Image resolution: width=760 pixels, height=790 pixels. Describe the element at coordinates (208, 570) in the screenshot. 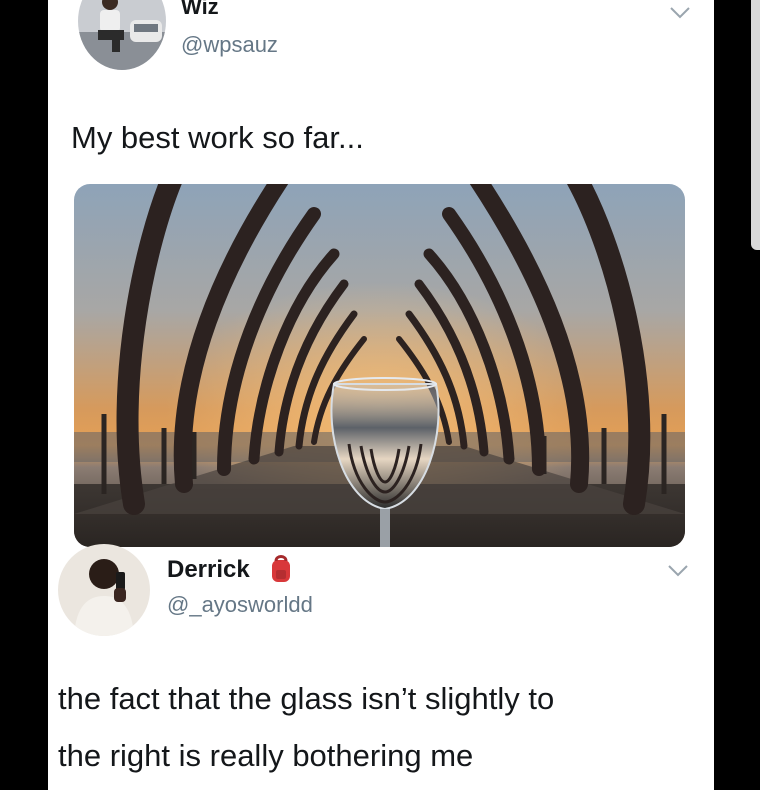

I see `reply-author-name: Derrick` at that location.